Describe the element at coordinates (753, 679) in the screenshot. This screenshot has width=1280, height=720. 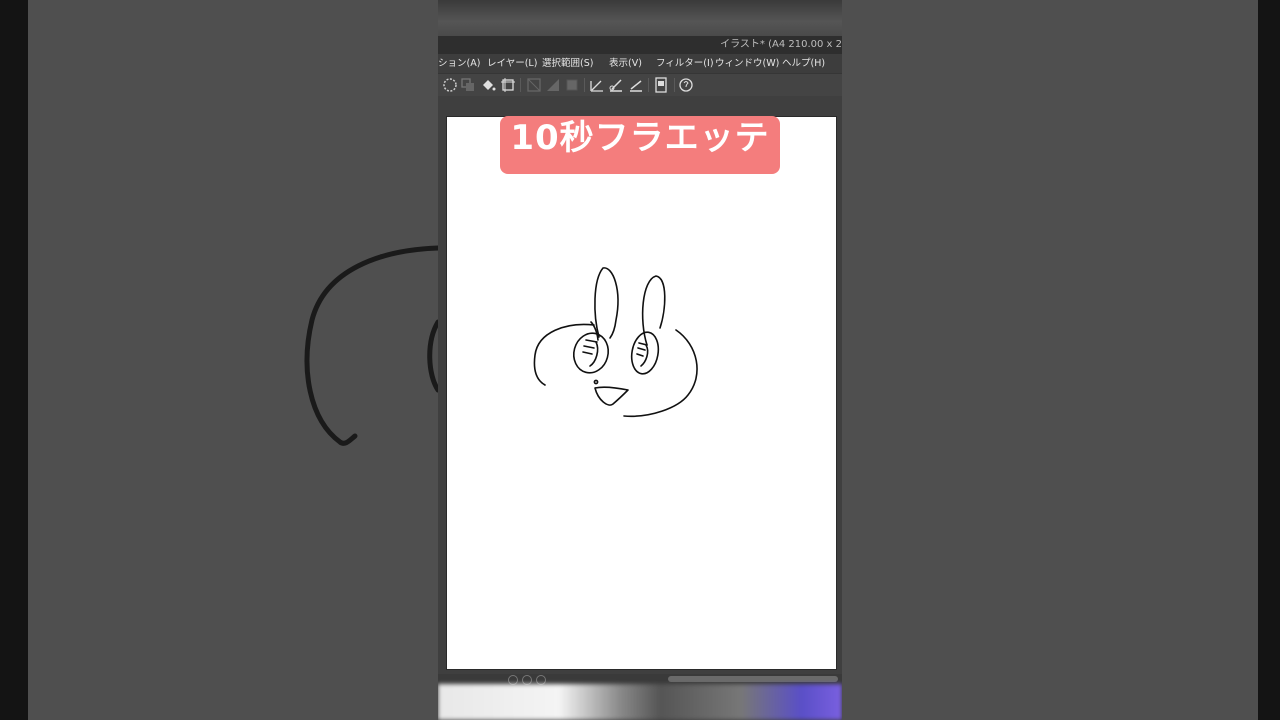
I see `horizontal-scrollbar` at that location.